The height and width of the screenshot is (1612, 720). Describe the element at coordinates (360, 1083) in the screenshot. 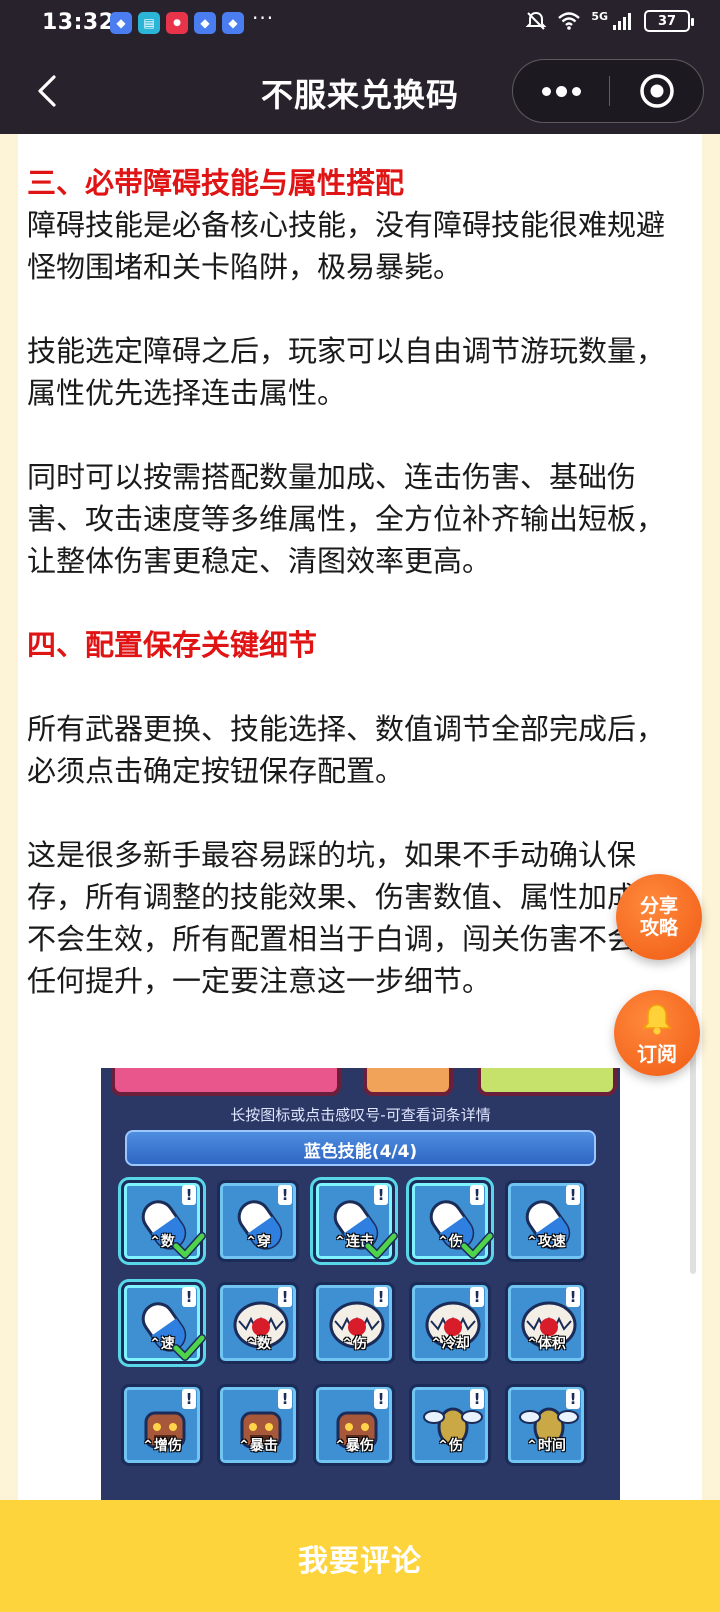

I see `game-top-banners` at that location.